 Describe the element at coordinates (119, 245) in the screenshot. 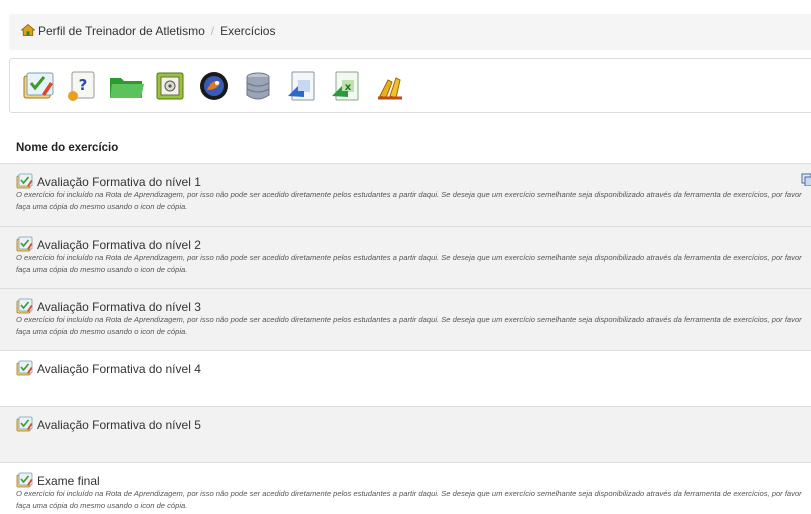

I see `exercise-title-link: Avaliação Formativa do nível 2` at that location.